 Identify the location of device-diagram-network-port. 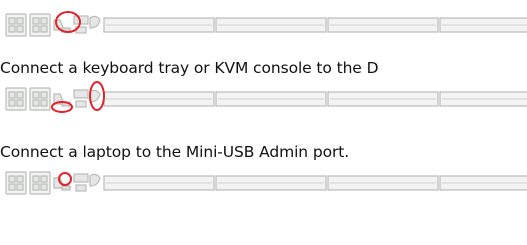
(265, 18).